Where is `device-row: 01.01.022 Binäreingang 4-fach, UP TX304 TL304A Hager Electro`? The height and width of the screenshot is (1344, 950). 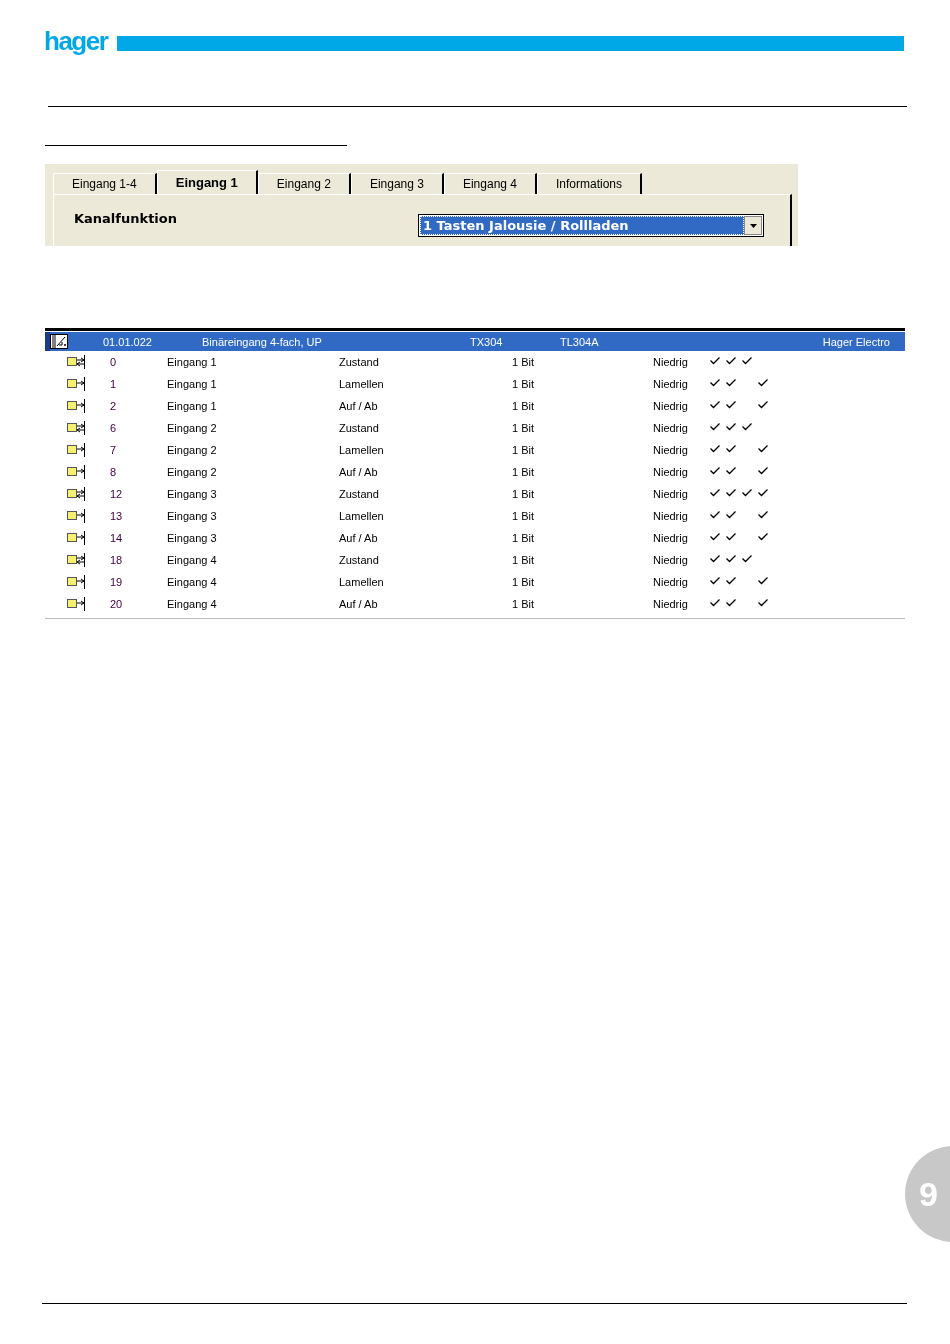 device-row: 01.01.022 Binäreingang 4-fach, UP TX304 TL304A Hager Electro is located at coordinates (475, 341).